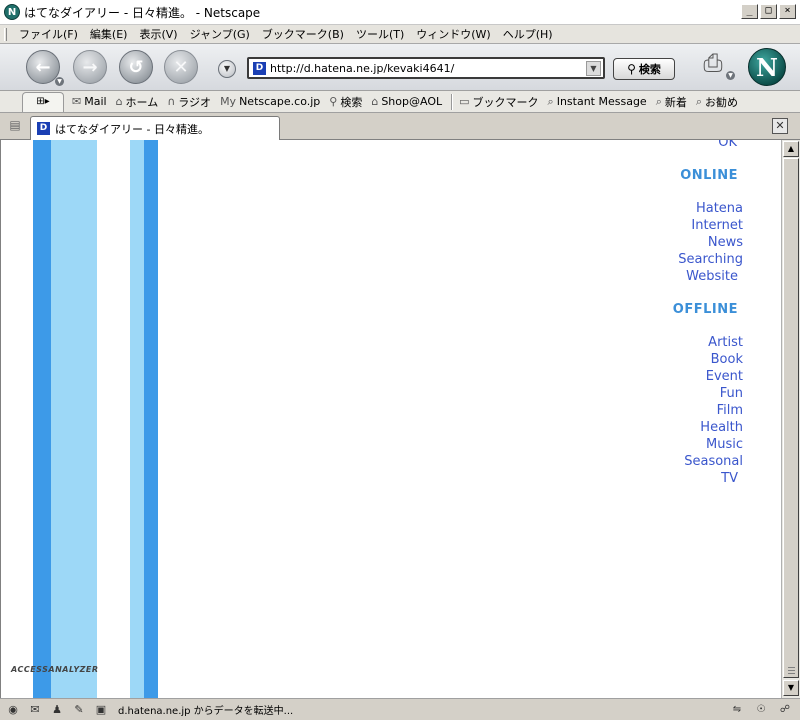  I want to click on scroll-up-button: ▲, so click(791, 149).